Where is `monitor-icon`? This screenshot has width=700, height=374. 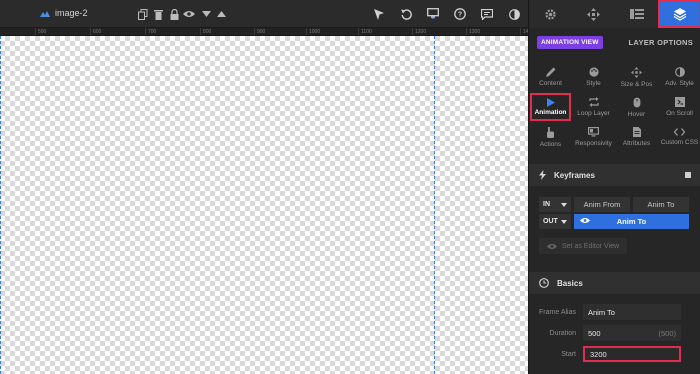 monitor-icon is located at coordinates (593, 132).